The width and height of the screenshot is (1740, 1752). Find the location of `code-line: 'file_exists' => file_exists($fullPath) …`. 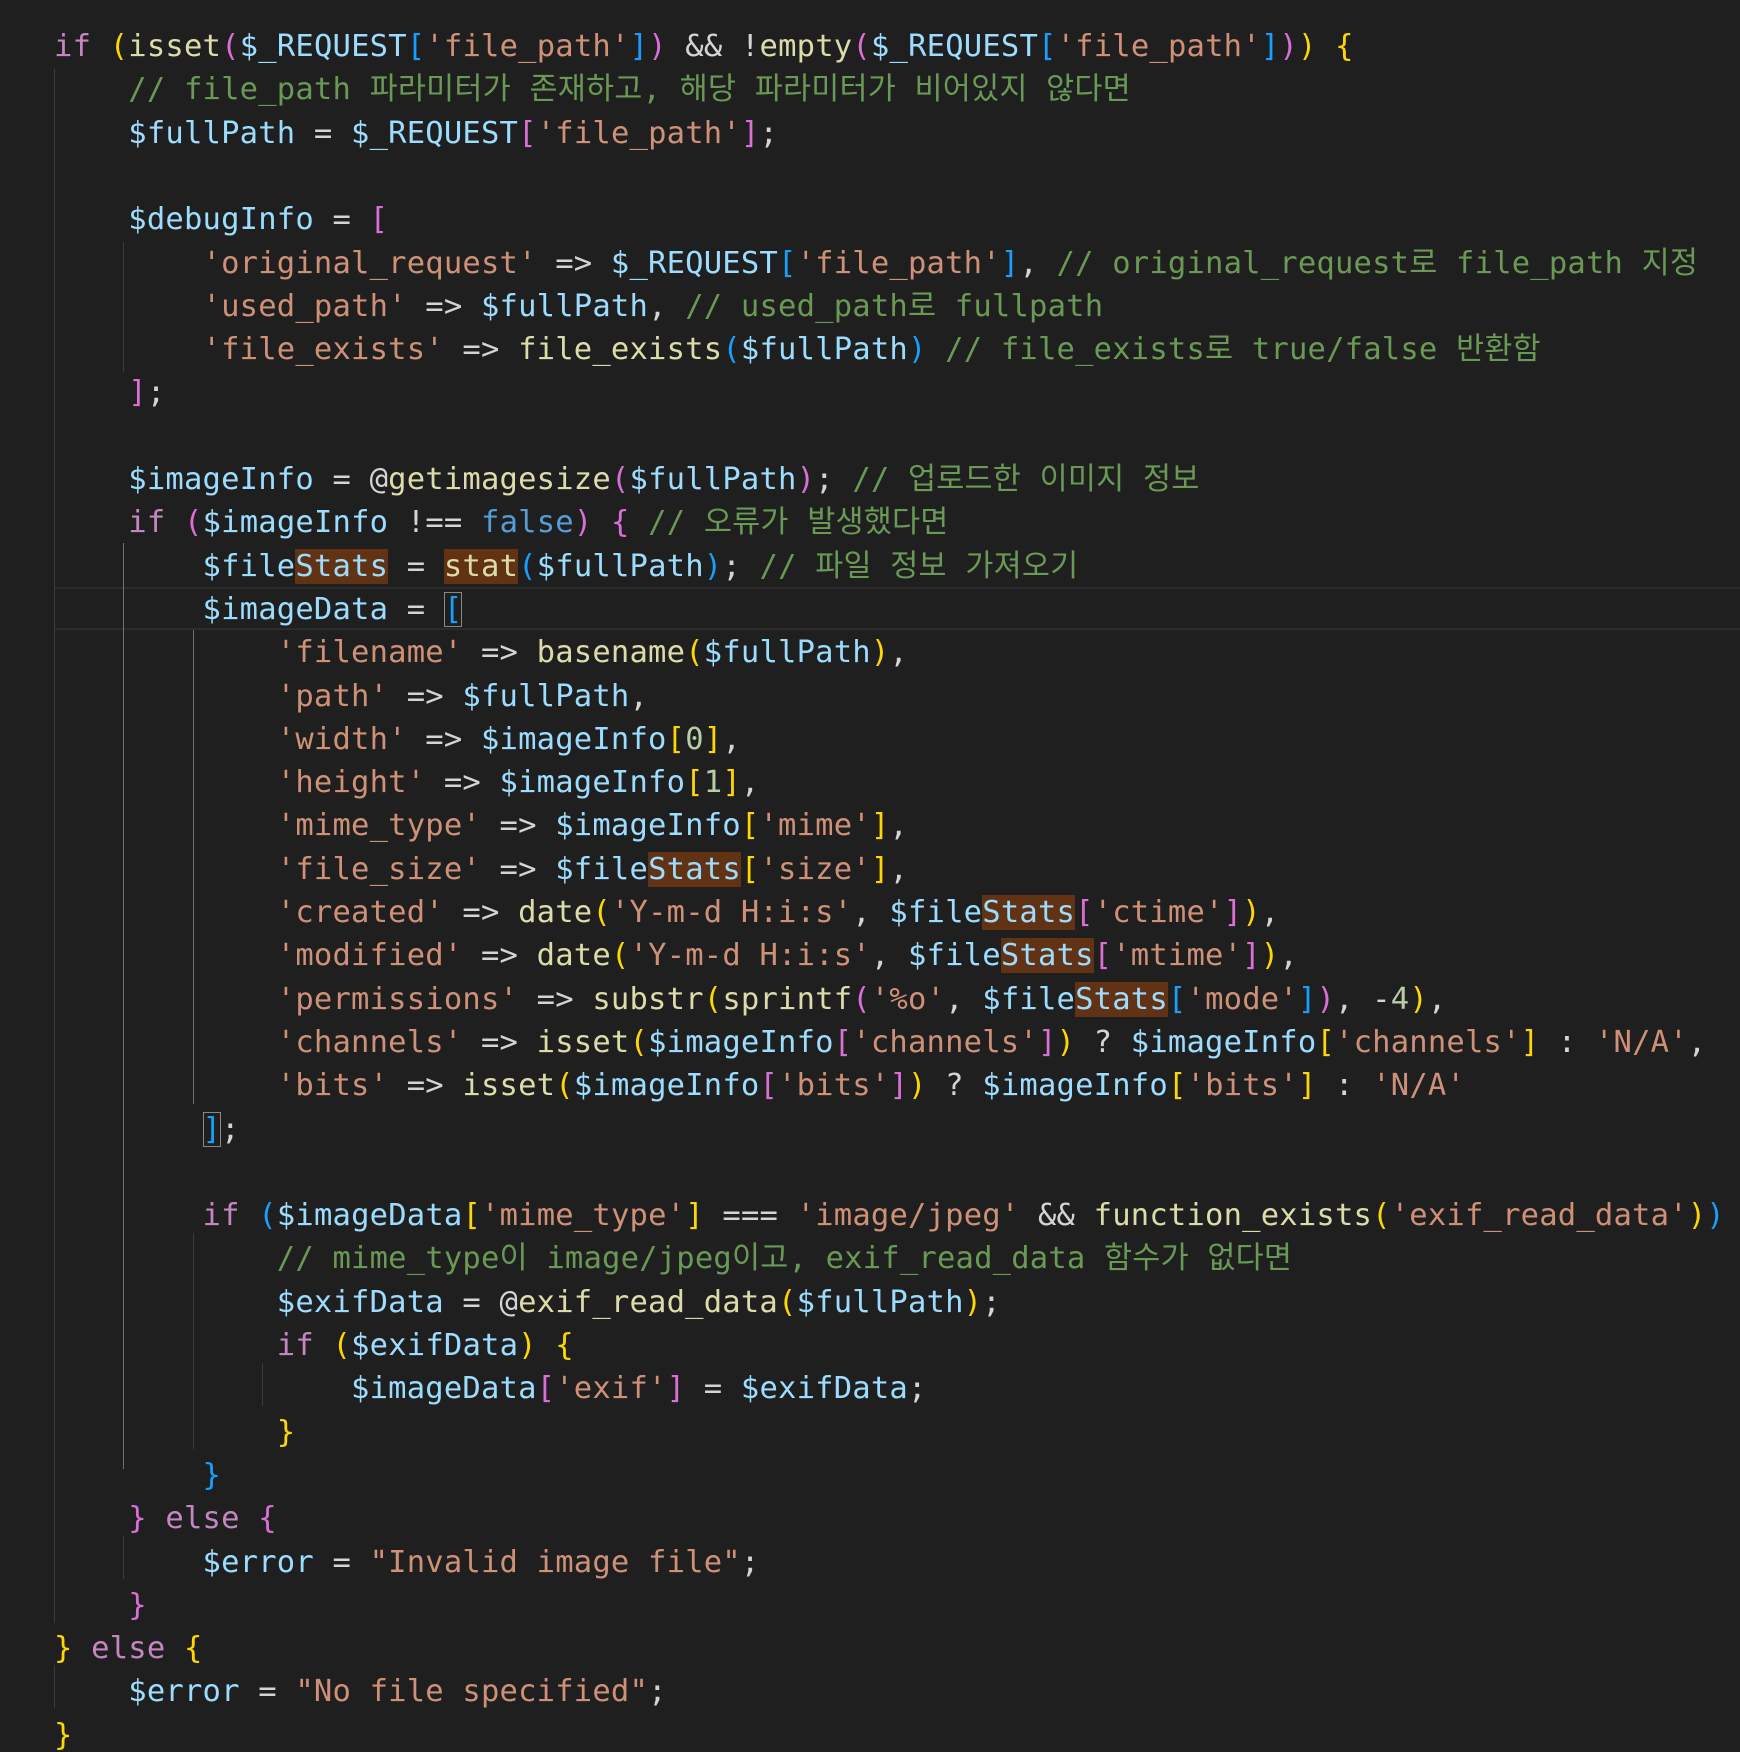

code-line: 'file_exists' => file_exists($fullPath) … is located at coordinates (797, 349).